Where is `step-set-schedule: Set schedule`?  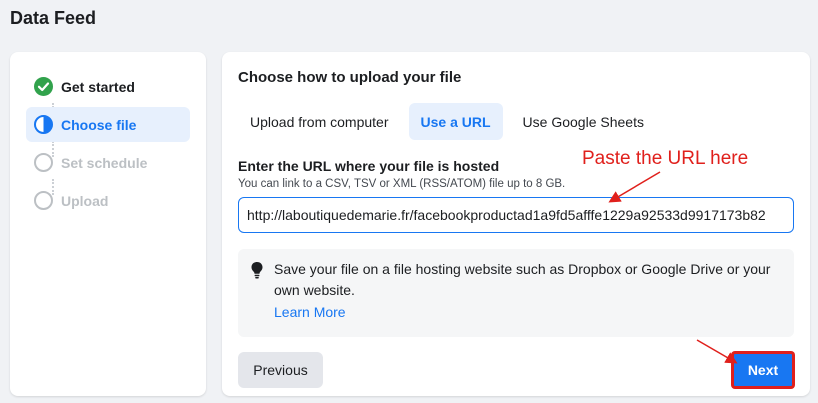
step-set-schedule: Set schedule is located at coordinates (108, 162).